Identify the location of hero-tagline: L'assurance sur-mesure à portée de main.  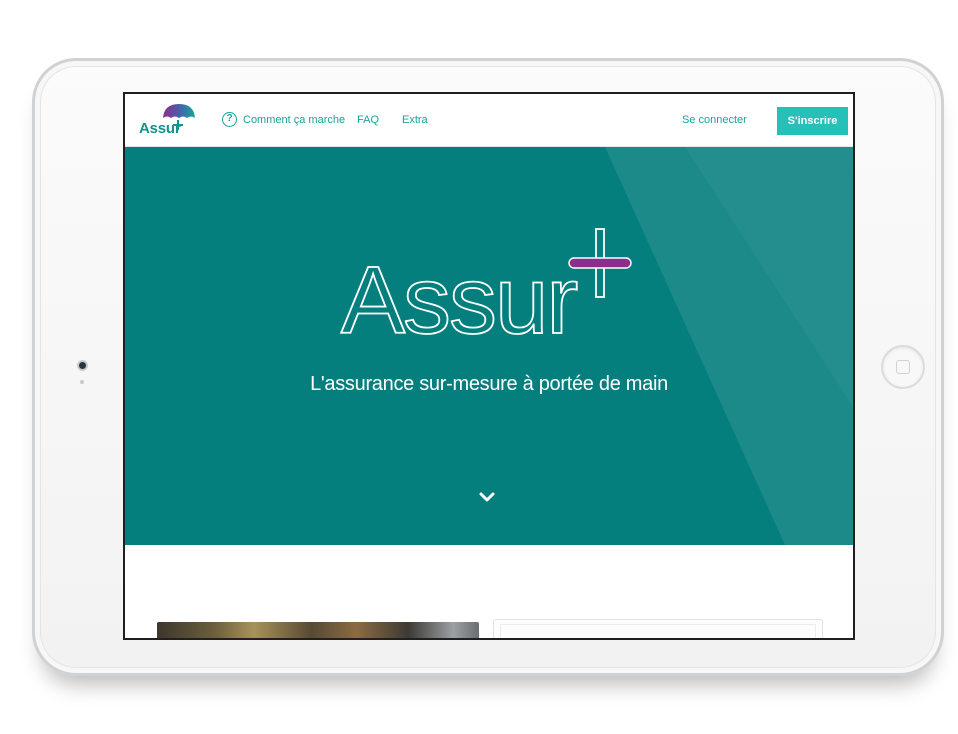
(489, 384).